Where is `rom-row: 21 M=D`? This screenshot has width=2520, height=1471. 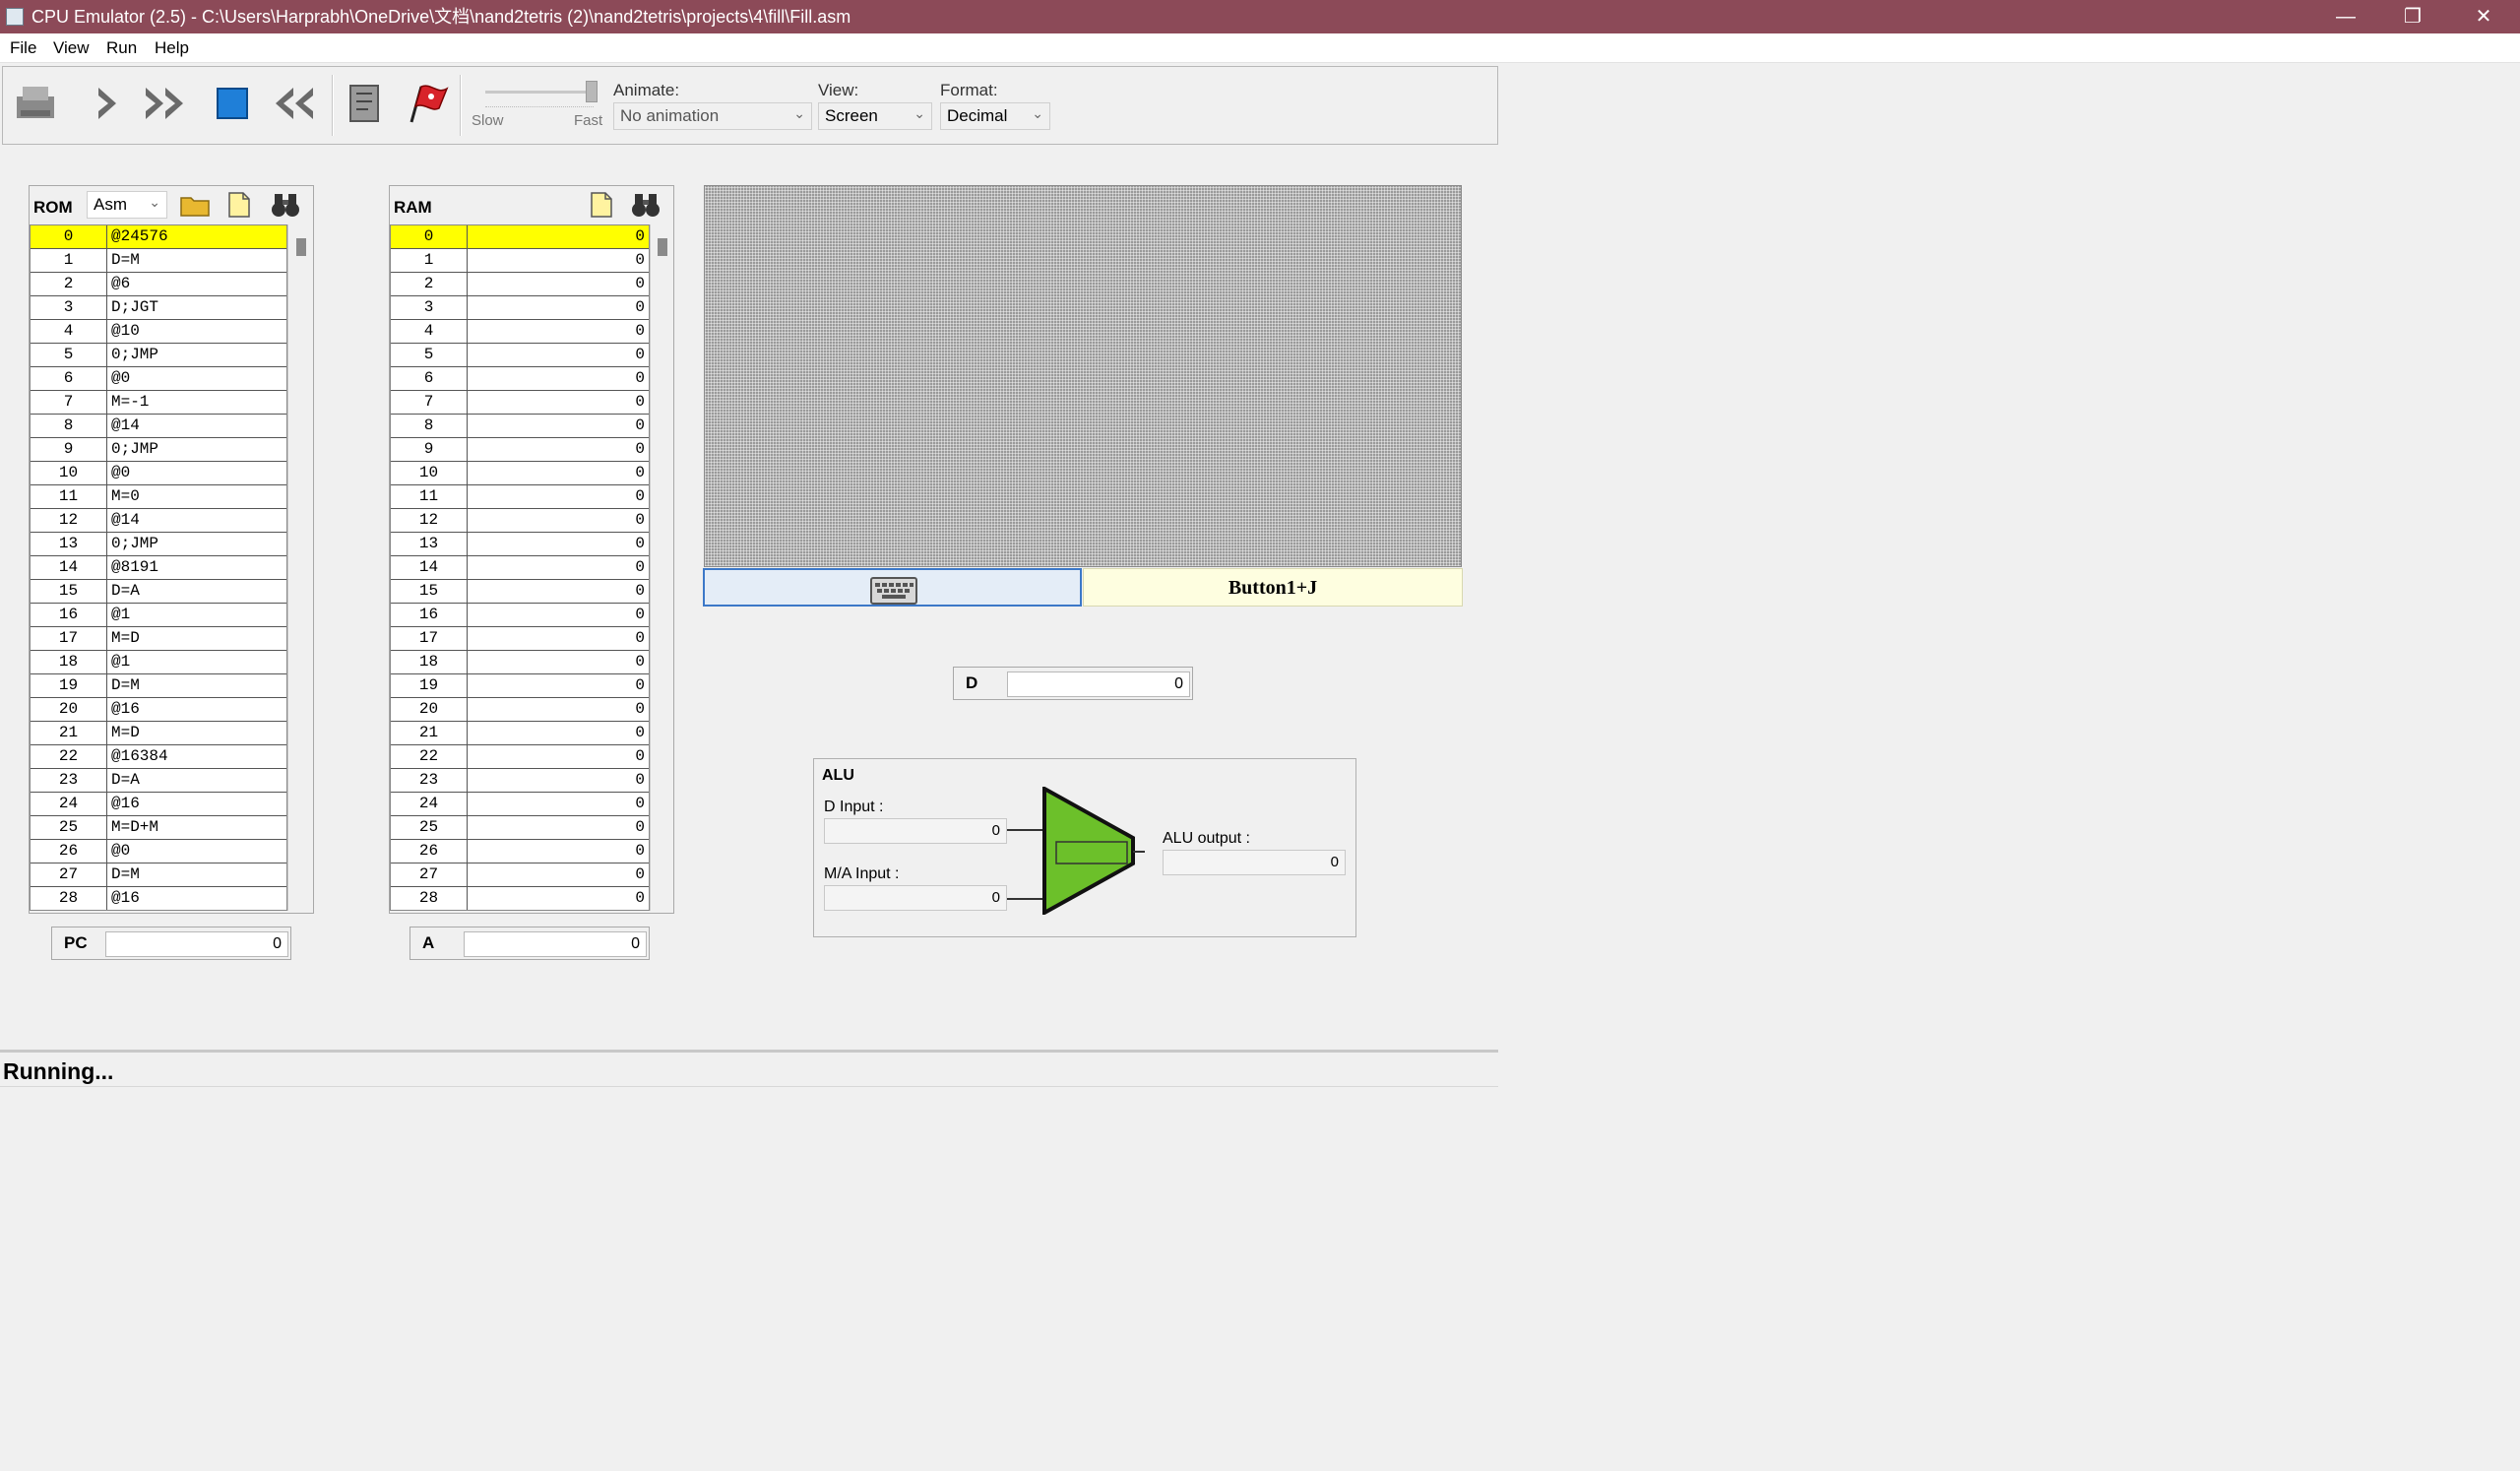 rom-row: 21 M=D is located at coordinates (158, 733).